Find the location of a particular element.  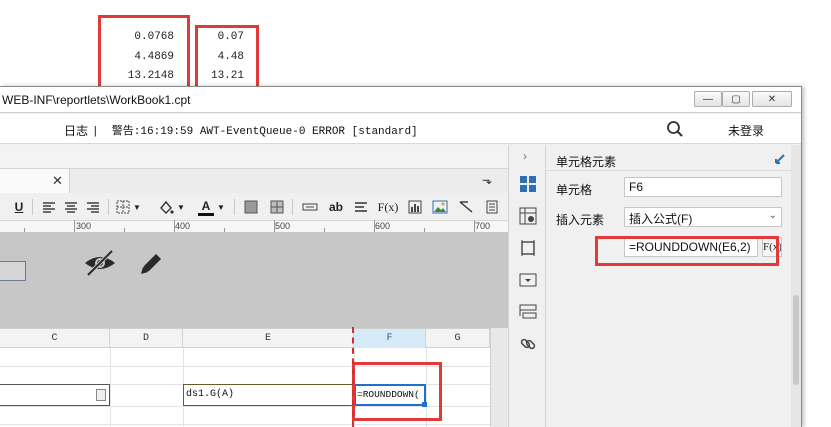

hide-eye-icon is located at coordinates (100, 263).